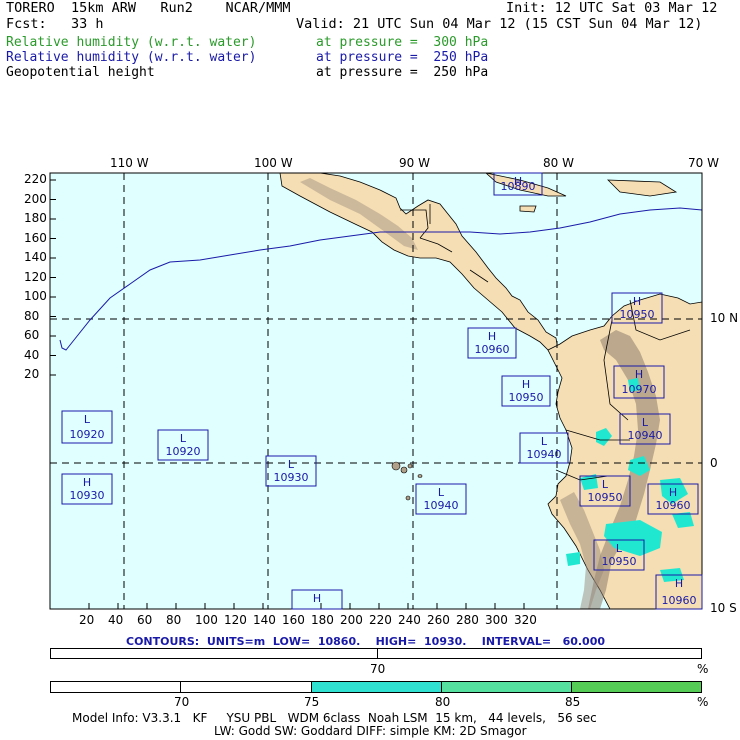 The width and height of the screenshot is (740, 740). Describe the element at coordinates (32, 374) in the screenshot. I see `y-tick-label: 20` at that location.